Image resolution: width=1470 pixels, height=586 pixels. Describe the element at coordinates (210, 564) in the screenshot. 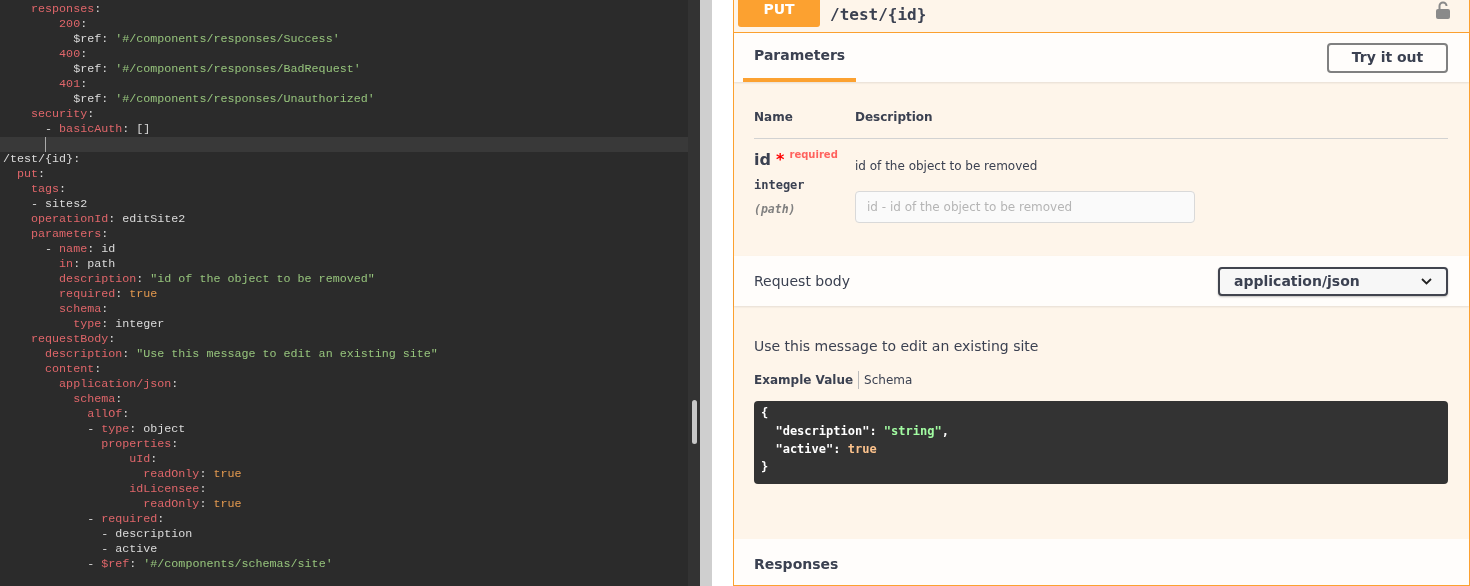

I see `code-line: - $ref: '#/components/schemas/site'` at that location.